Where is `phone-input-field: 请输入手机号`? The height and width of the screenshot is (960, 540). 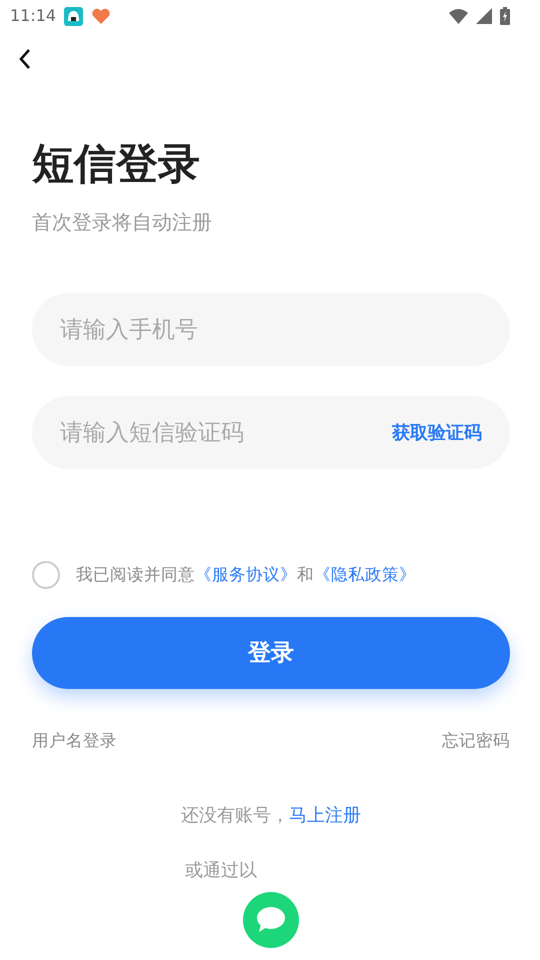 phone-input-field: 请输入手机号 is located at coordinates (271, 329).